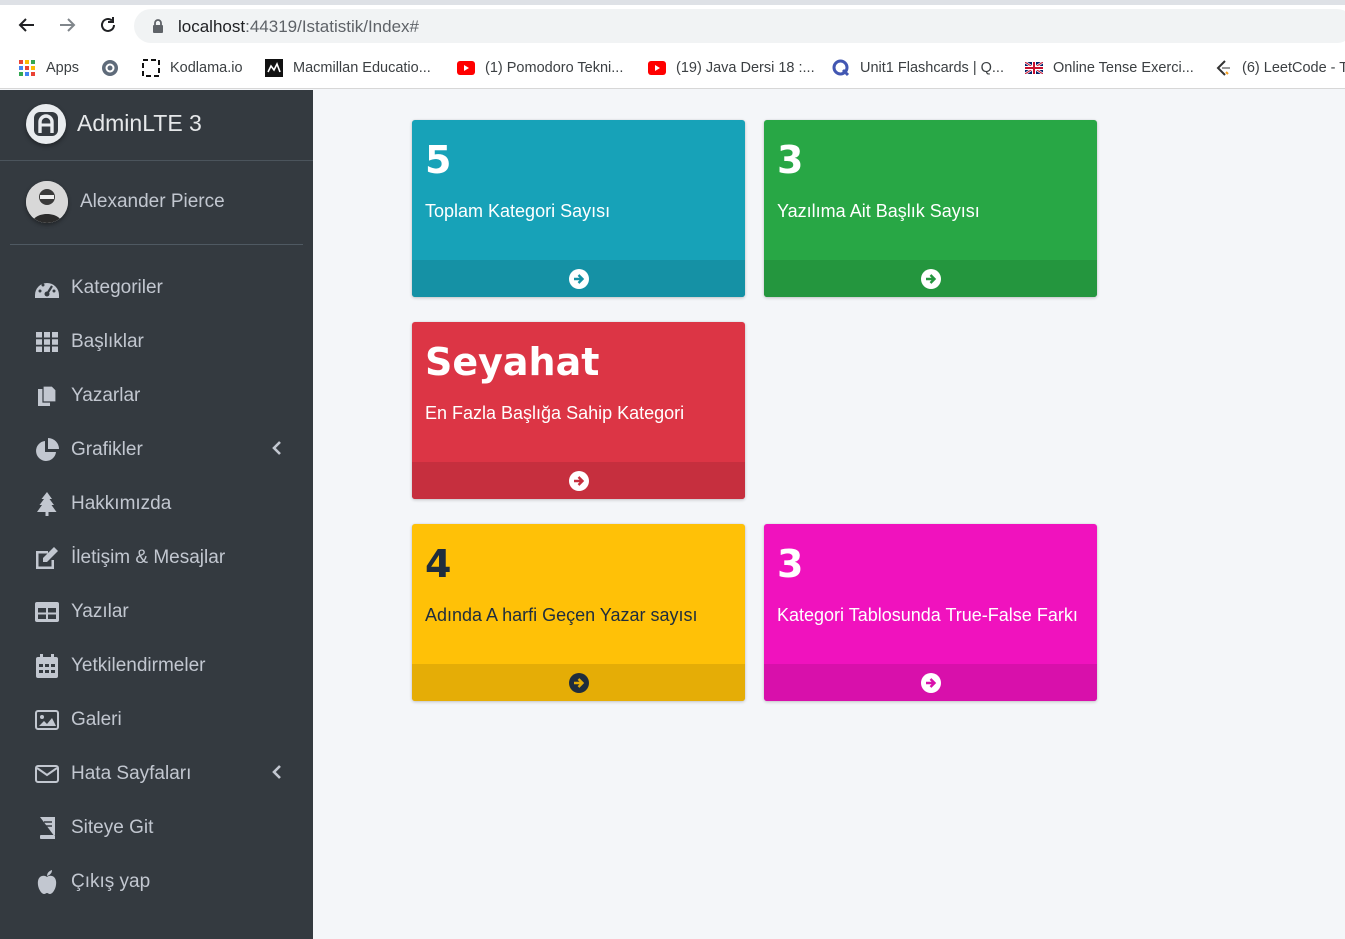 The height and width of the screenshot is (939, 1345). Describe the element at coordinates (841, 68) in the screenshot. I see `quizlet-icon` at that location.